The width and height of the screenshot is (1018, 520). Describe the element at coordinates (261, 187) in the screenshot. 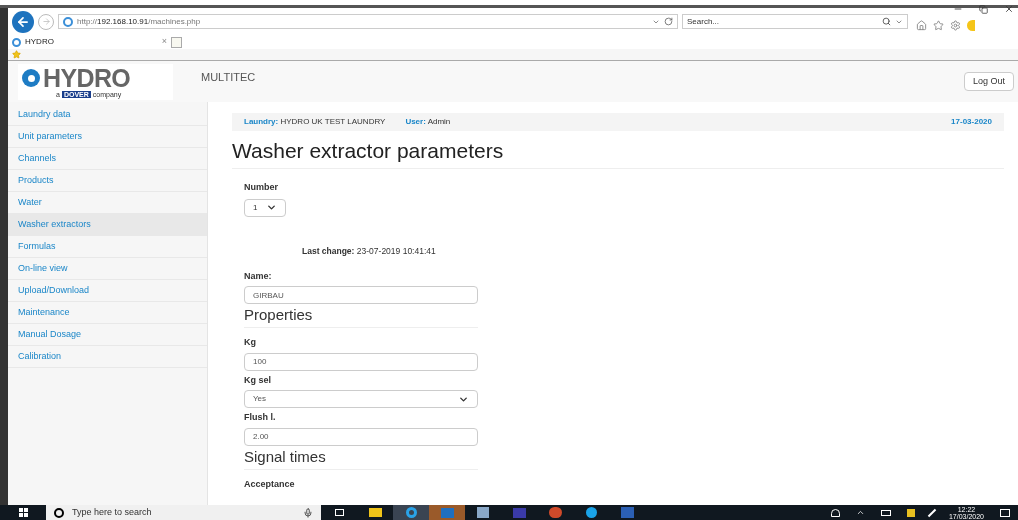

I see `field-label: Number` at that location.